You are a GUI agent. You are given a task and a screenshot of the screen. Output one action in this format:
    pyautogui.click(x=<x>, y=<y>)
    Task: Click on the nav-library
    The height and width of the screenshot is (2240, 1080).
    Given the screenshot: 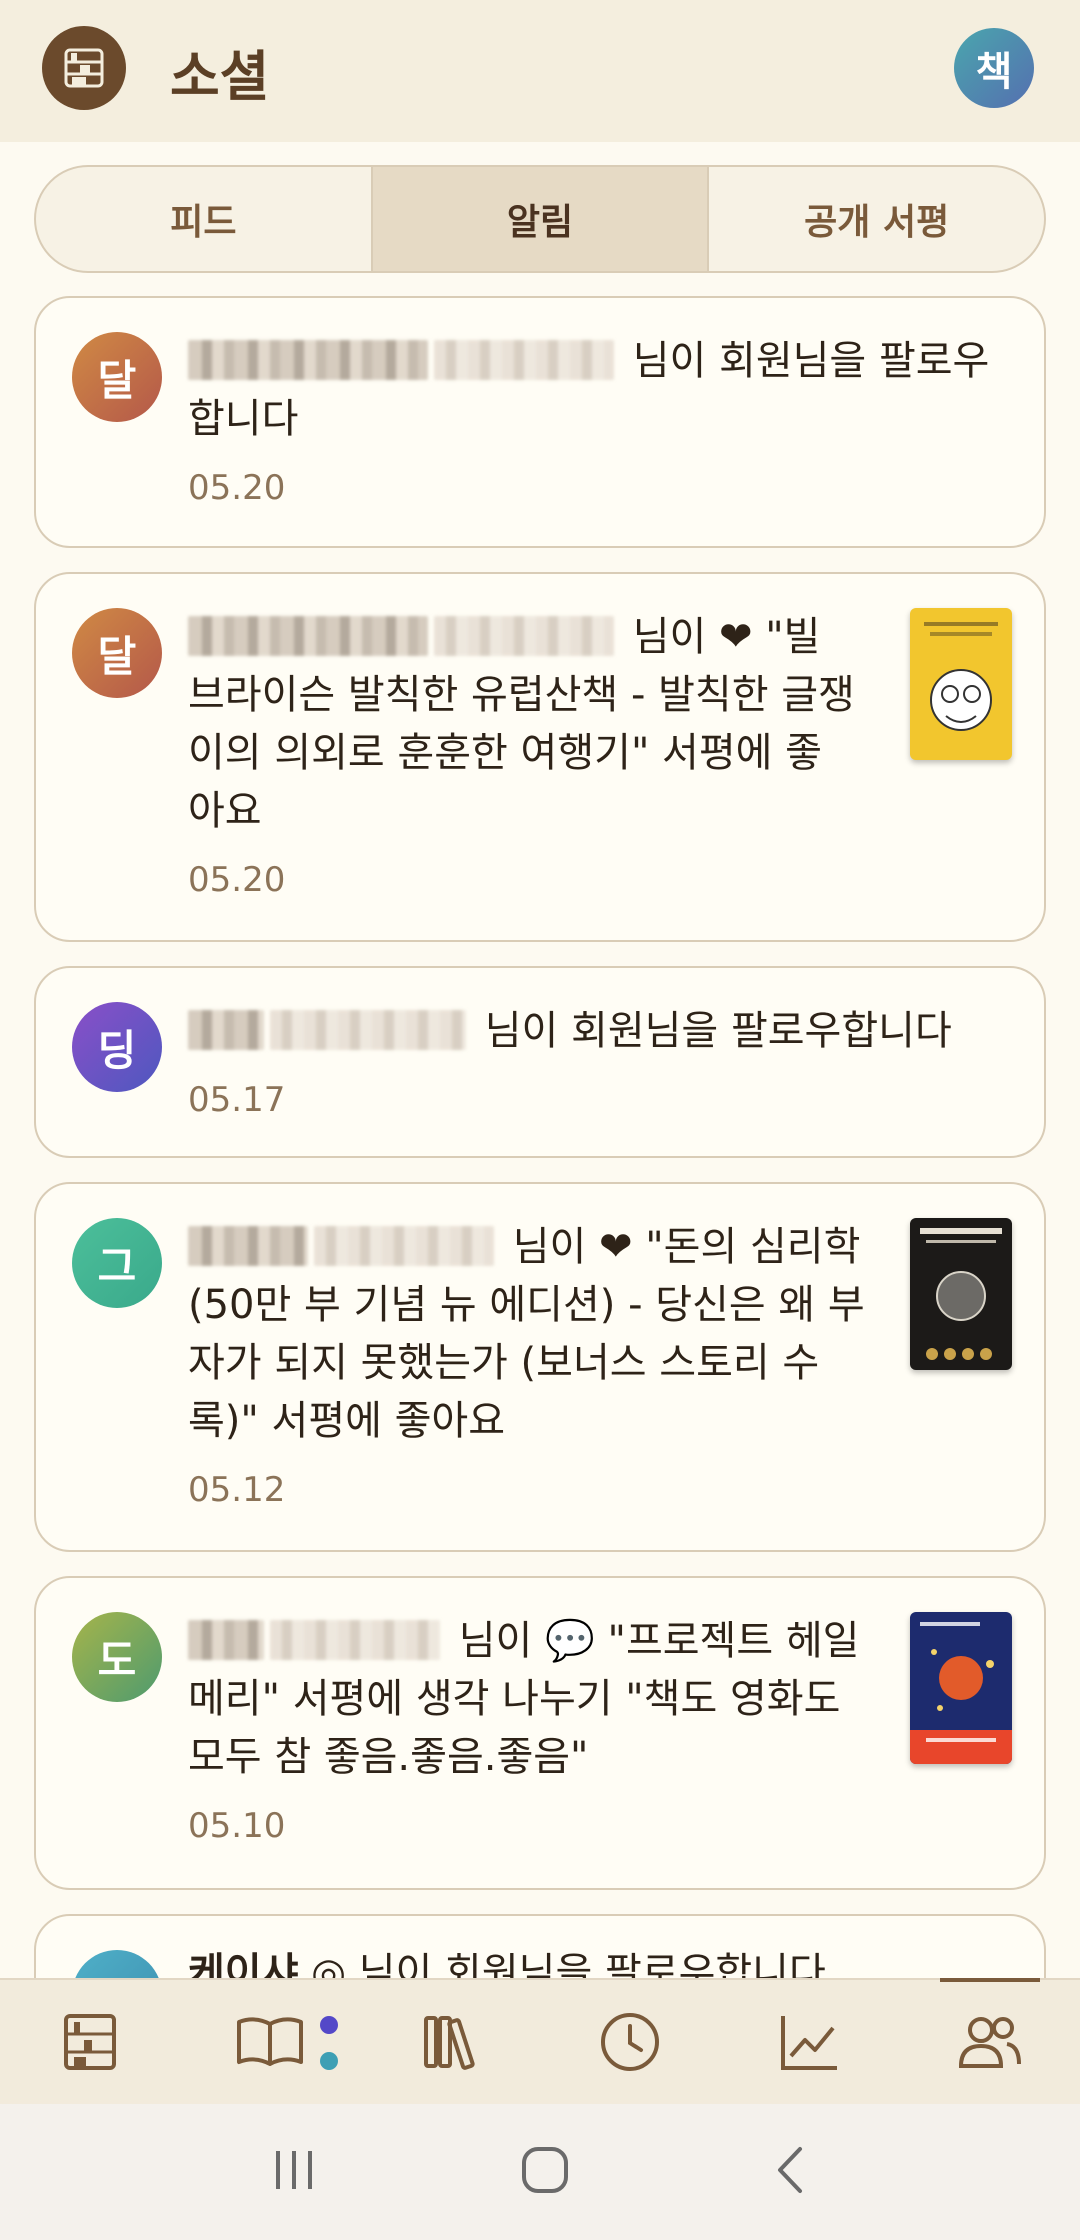 What is the action you would take?
    pyautogui.click(x=450, y=2042)
    